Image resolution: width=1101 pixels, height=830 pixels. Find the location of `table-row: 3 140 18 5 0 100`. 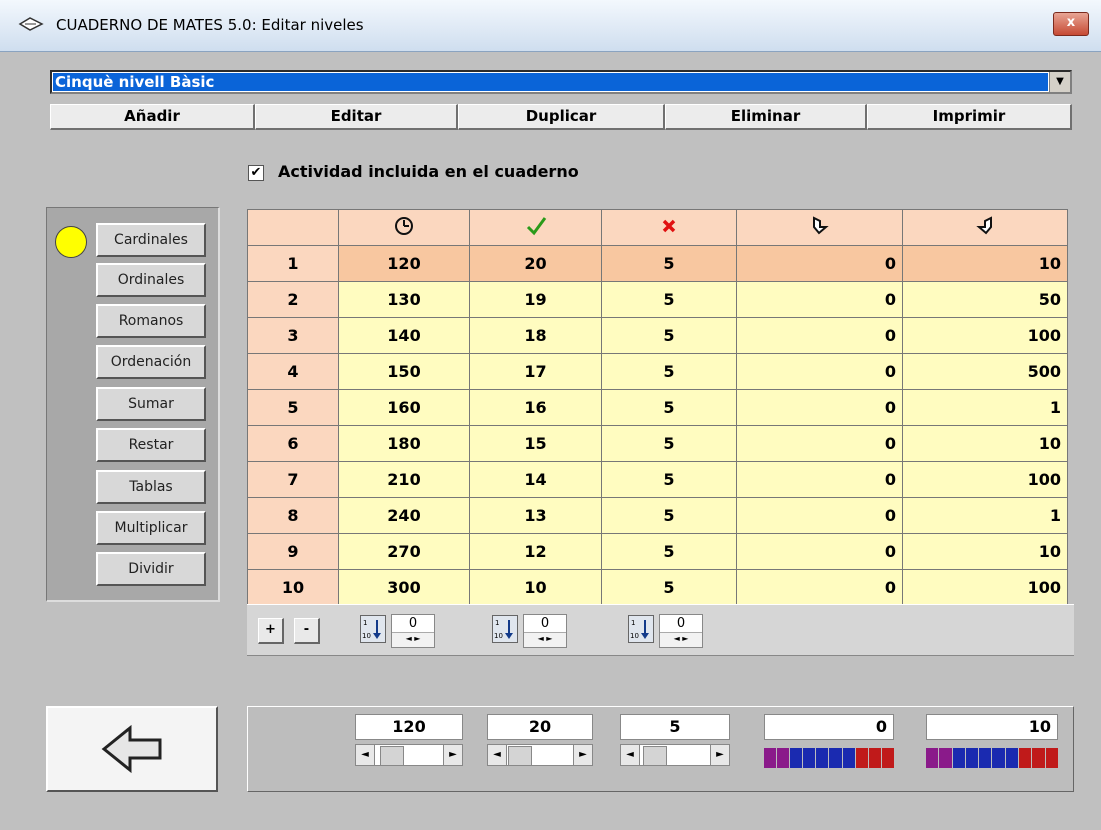

table-row: 3 140 18 5 0 100 is located at coordinates (657, 335).